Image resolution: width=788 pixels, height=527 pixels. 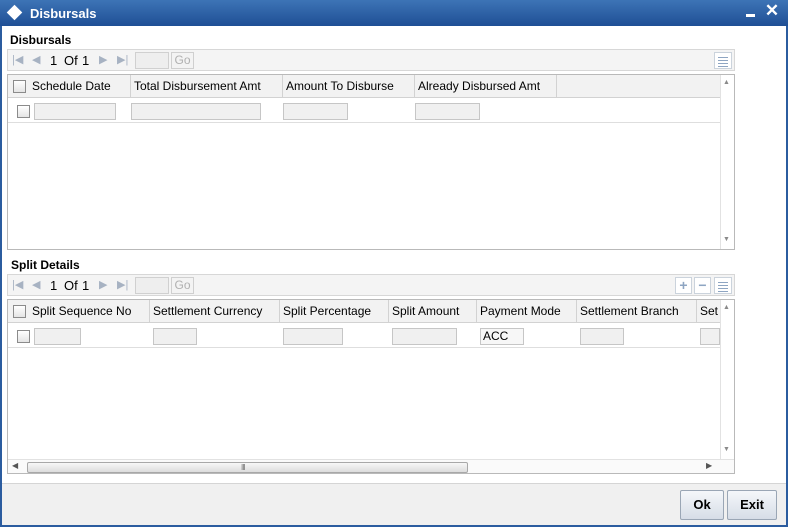 I want to click on window-titlebar: Disbursals ✕, so click(x=394, y=13).